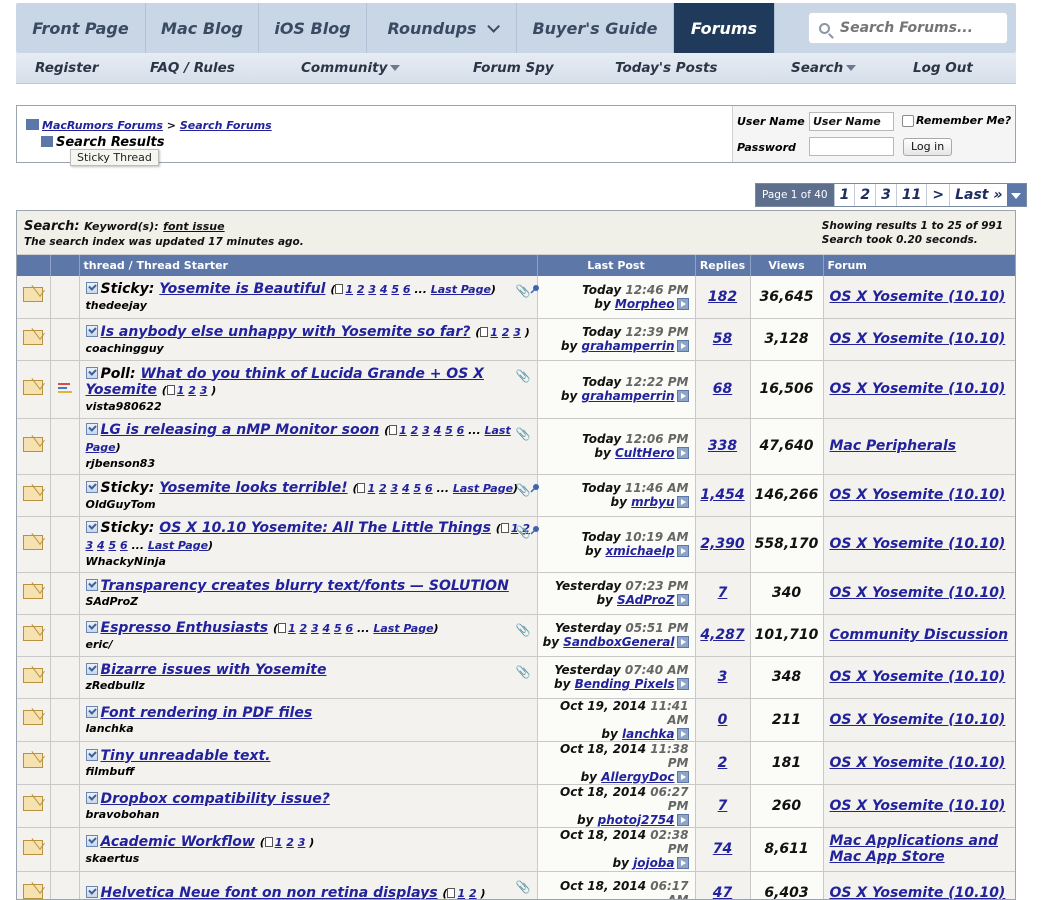 This screenshot has width=1042, height=900. Describe the element at coordinates (595, 28) in the screenshot. I see `tab-buyers-guide: Buyer's Guide` at that location.